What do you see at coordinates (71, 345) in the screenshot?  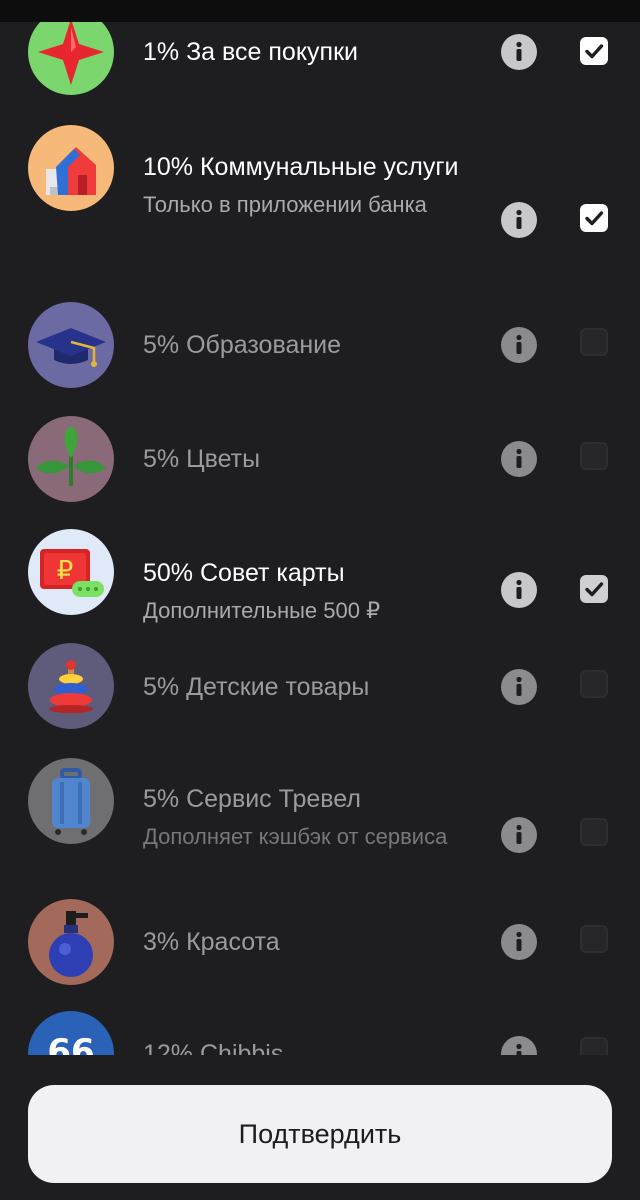 I see `graduation-cap-icon` at bounding box center [71, 345].